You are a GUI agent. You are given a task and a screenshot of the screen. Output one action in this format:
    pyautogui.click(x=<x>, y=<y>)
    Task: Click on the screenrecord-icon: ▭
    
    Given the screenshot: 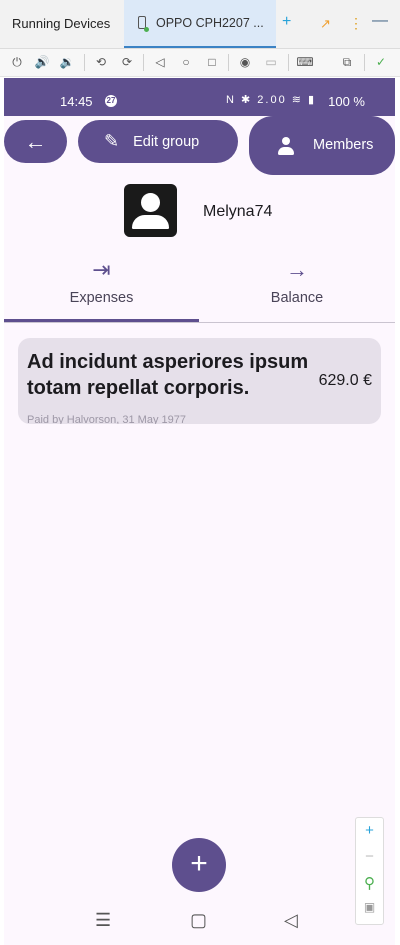 What is the action you would take?
    pyautogui.click(x=271, y=62)
    